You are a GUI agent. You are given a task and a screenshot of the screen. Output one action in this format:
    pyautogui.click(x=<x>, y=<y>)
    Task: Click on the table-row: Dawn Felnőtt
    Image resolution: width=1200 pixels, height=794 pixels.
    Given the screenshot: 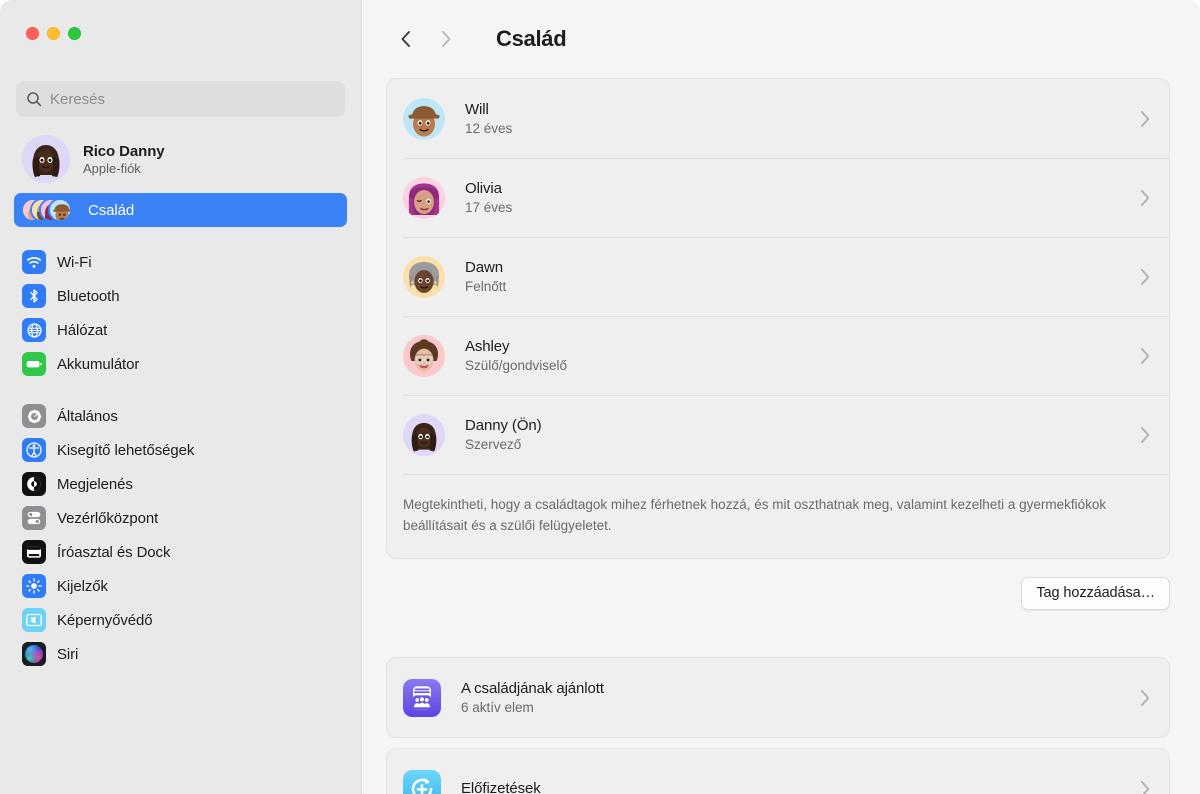 What is the action you would take?
    pyautogui.click(x=778, y=276)
    